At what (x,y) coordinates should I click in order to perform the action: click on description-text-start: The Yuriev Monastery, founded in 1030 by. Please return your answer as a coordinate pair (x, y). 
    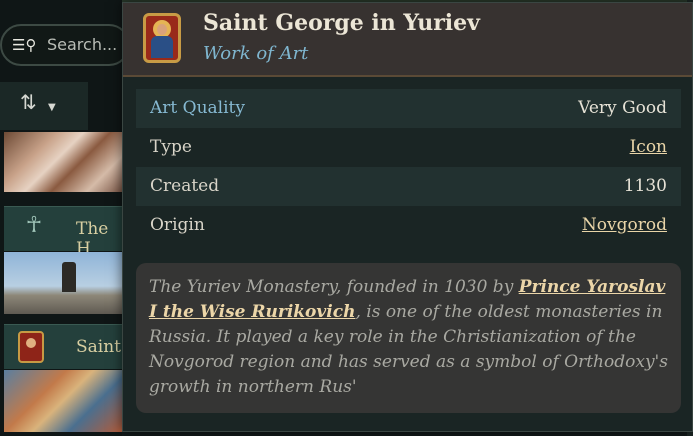
    Looking at the image, I should click on (334, 287).